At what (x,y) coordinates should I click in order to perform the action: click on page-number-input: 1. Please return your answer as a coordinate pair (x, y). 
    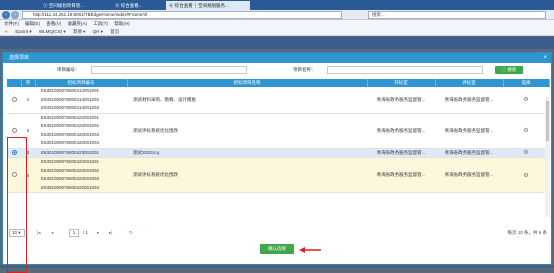
    Looking at the image, I should click on (74, 233).